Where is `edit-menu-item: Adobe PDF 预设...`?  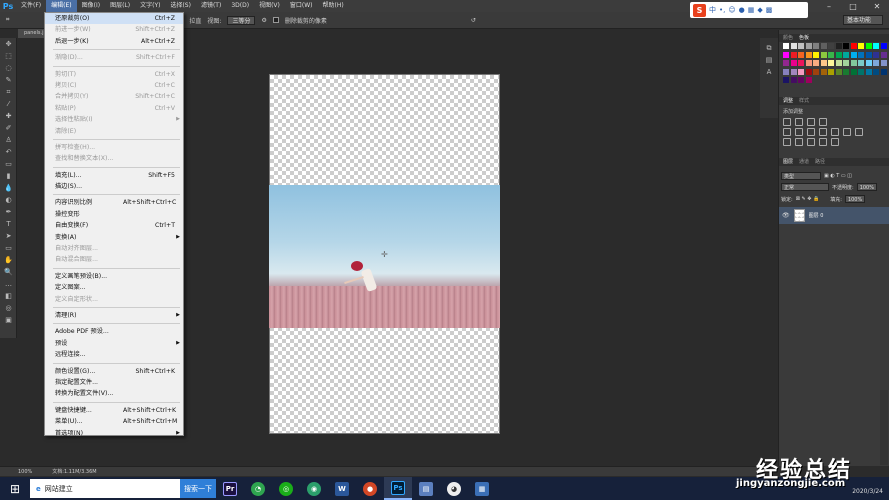
edit-menu-item: Adobe PDF 预设... is located at coordinates (114, 331).